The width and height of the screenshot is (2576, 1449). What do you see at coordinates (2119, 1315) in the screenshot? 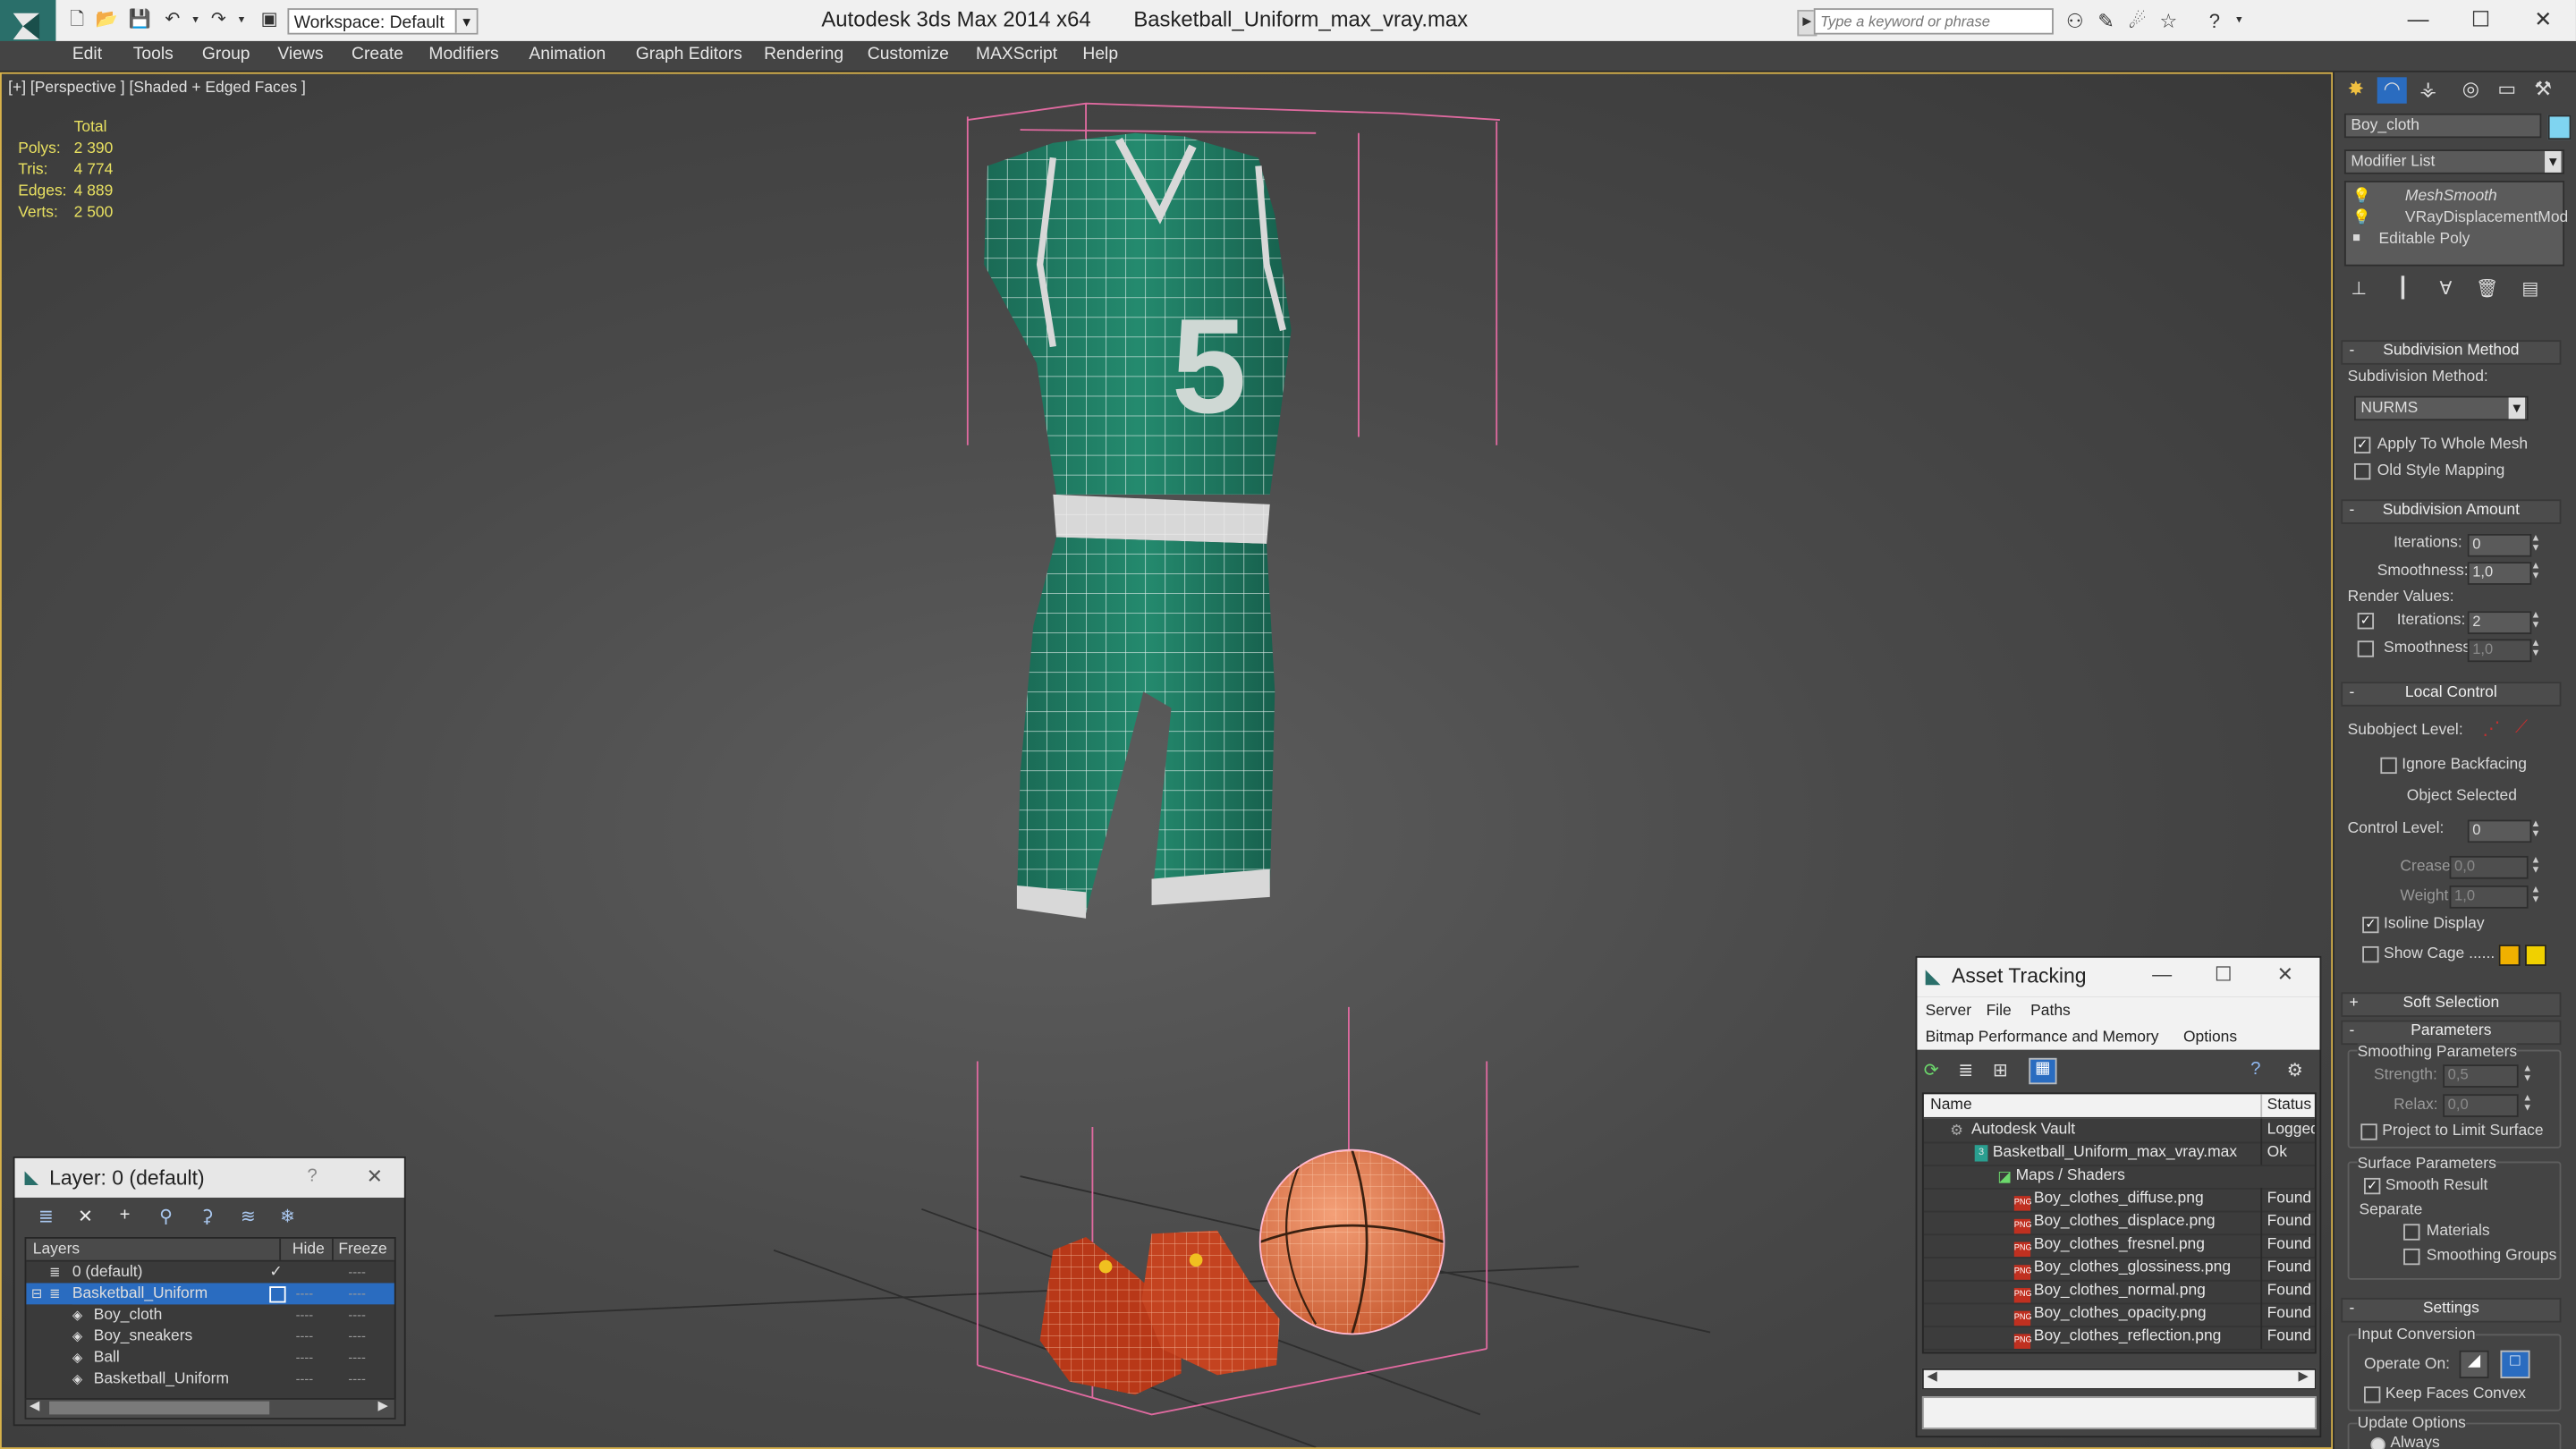
I see `asset-row: PNG Boy_clothes_opacity.png Found` at bounding box center [2119, 1315].